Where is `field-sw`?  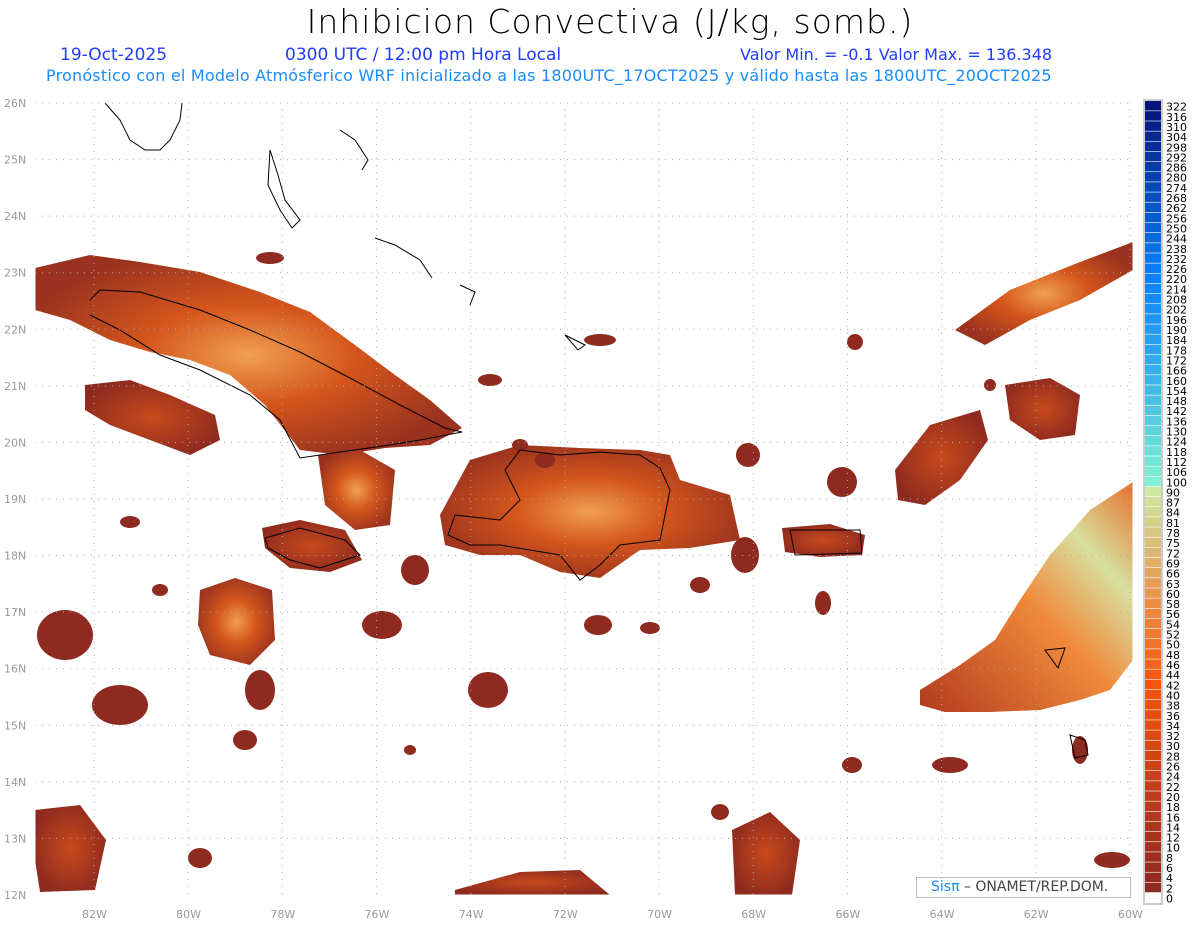
field-sw is located at coordinates (70, 848).